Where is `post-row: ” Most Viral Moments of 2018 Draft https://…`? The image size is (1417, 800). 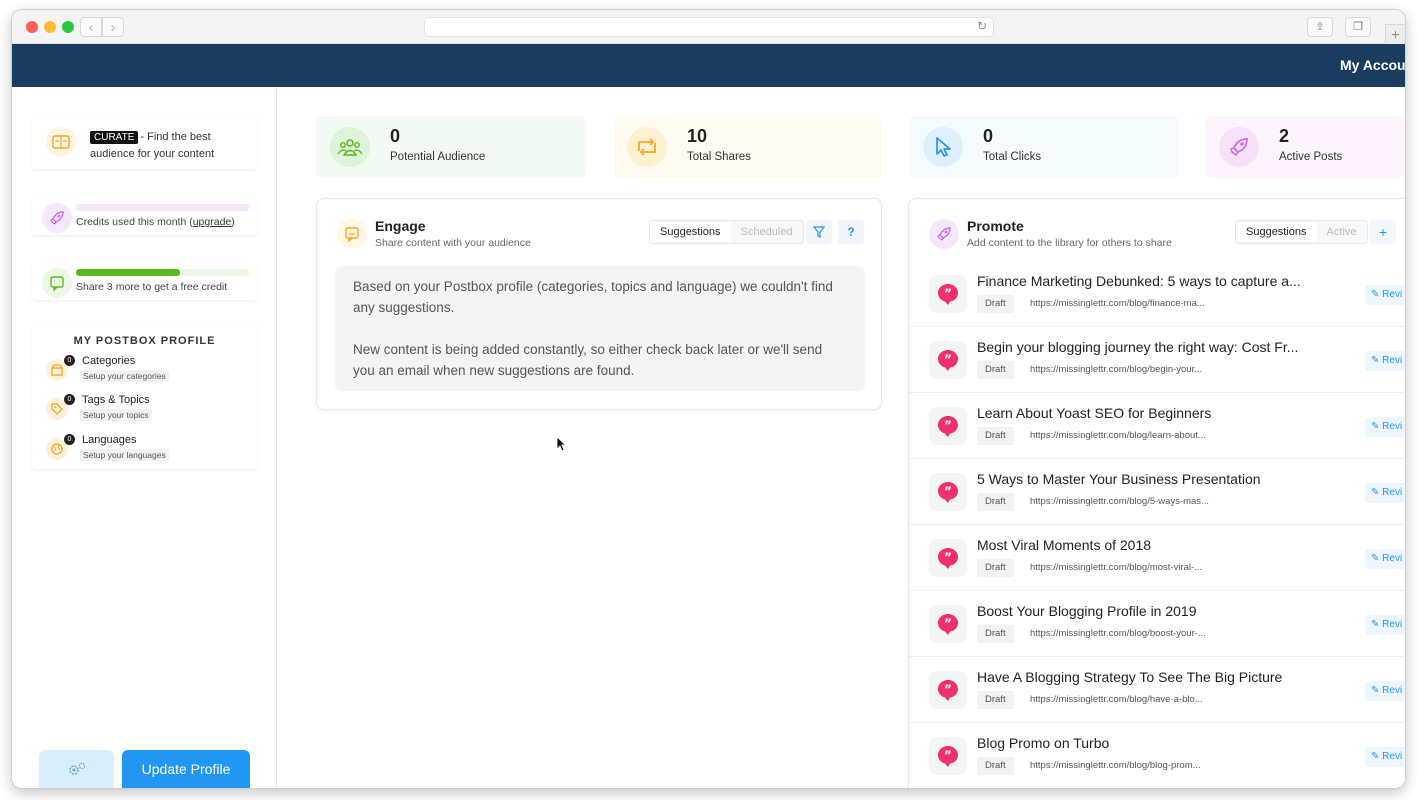 post-row: ” Most Viral Moments of 2018 Draft https://… is located at coordinates (1157, 558).